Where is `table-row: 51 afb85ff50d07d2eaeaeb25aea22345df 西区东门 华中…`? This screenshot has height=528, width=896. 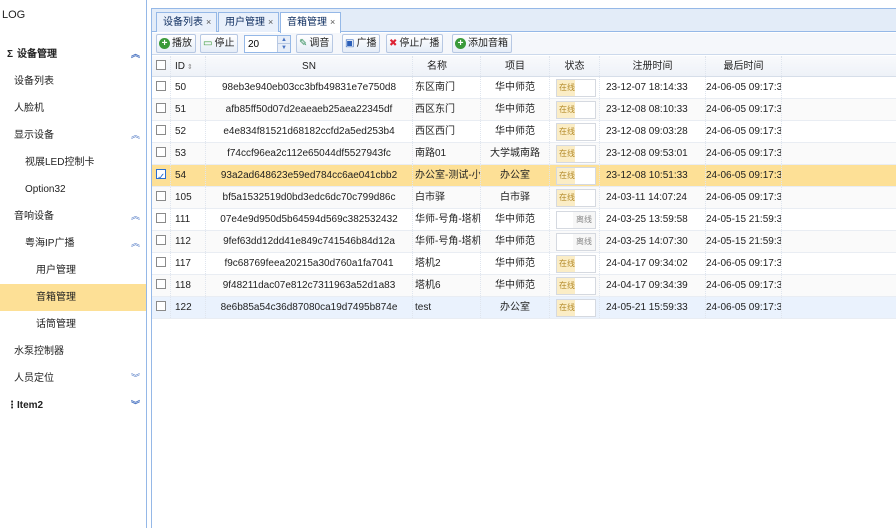
table-row: 51 afb85ff50d07d2eaeaeb25aea22345df 西区东门 华中… is located at coordinates (524, 110).